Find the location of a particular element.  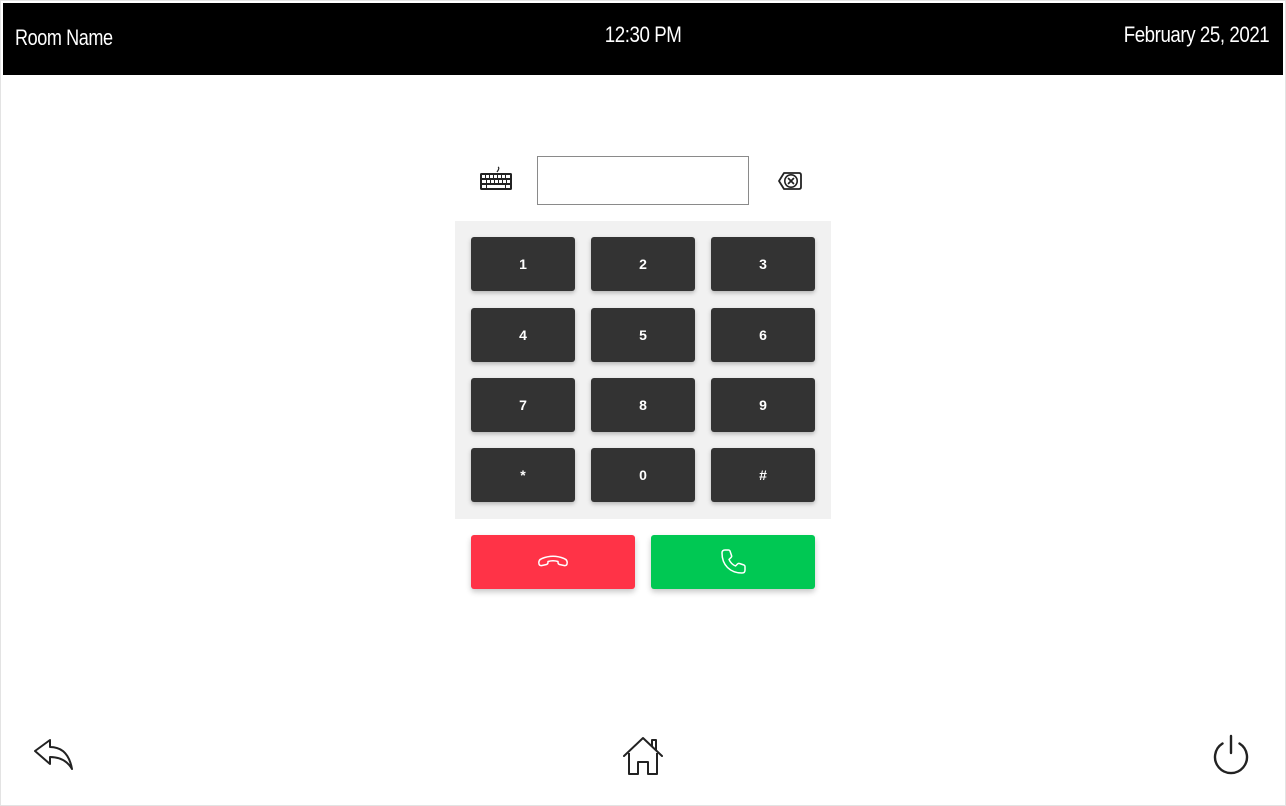

phone-hangup-icon is located at coordinates (553, 561).